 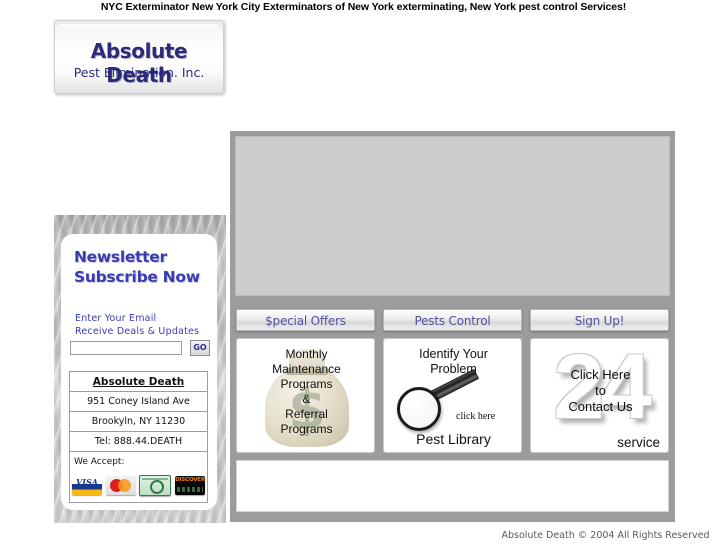 What do you see at coordinates (600, 406) in the screenshot?
I see `signup-line-3: Contact Us` at bounding box center [600, 406].